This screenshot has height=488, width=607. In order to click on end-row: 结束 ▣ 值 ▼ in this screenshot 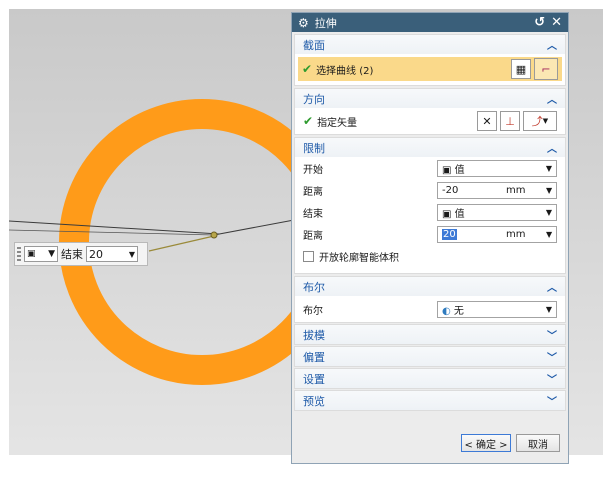, I will do `click(430, 212)`.